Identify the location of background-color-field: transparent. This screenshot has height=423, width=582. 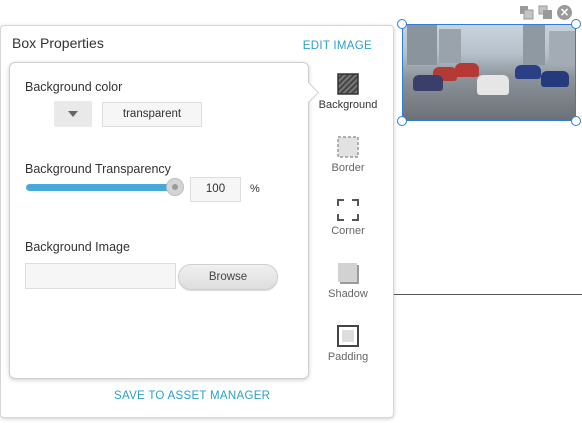
(152, 114).